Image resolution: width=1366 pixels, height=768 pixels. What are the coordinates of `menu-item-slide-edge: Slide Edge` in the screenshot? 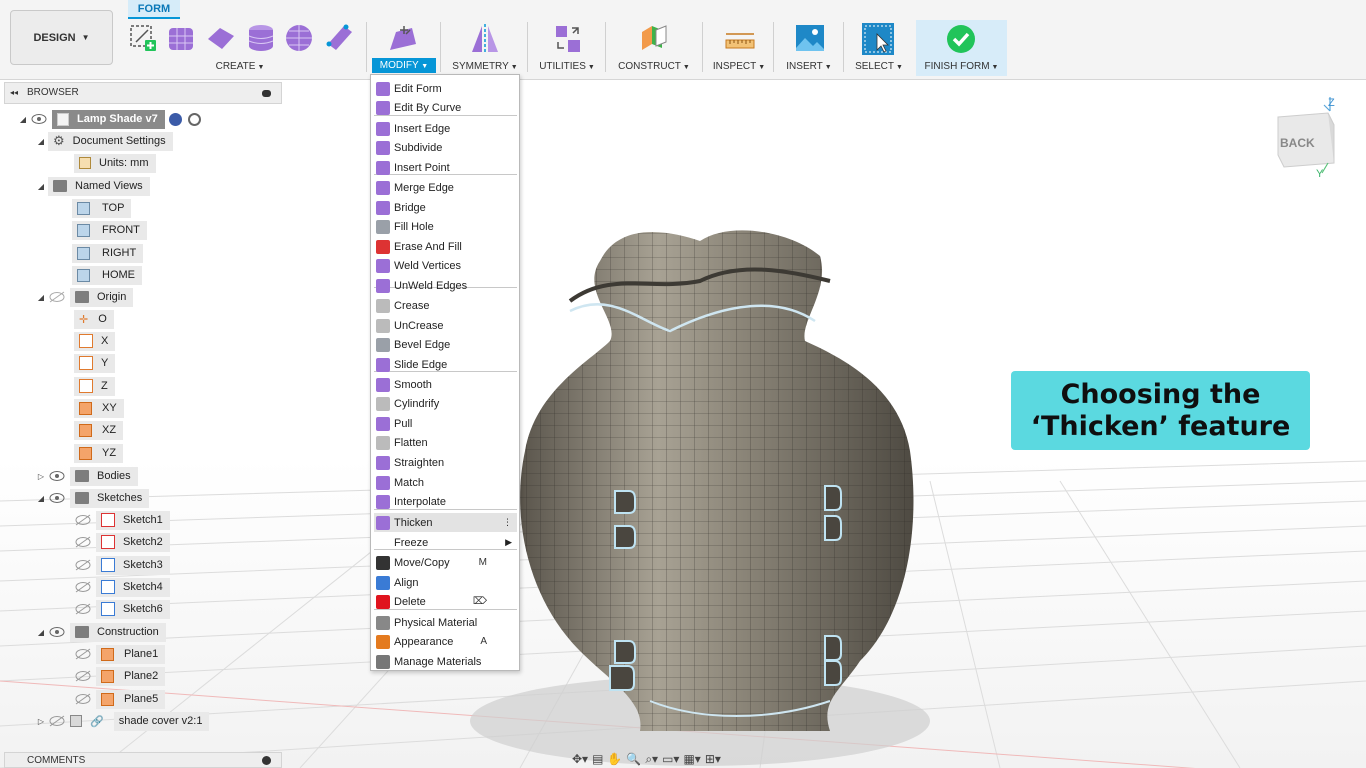 It's located at (445, 364).